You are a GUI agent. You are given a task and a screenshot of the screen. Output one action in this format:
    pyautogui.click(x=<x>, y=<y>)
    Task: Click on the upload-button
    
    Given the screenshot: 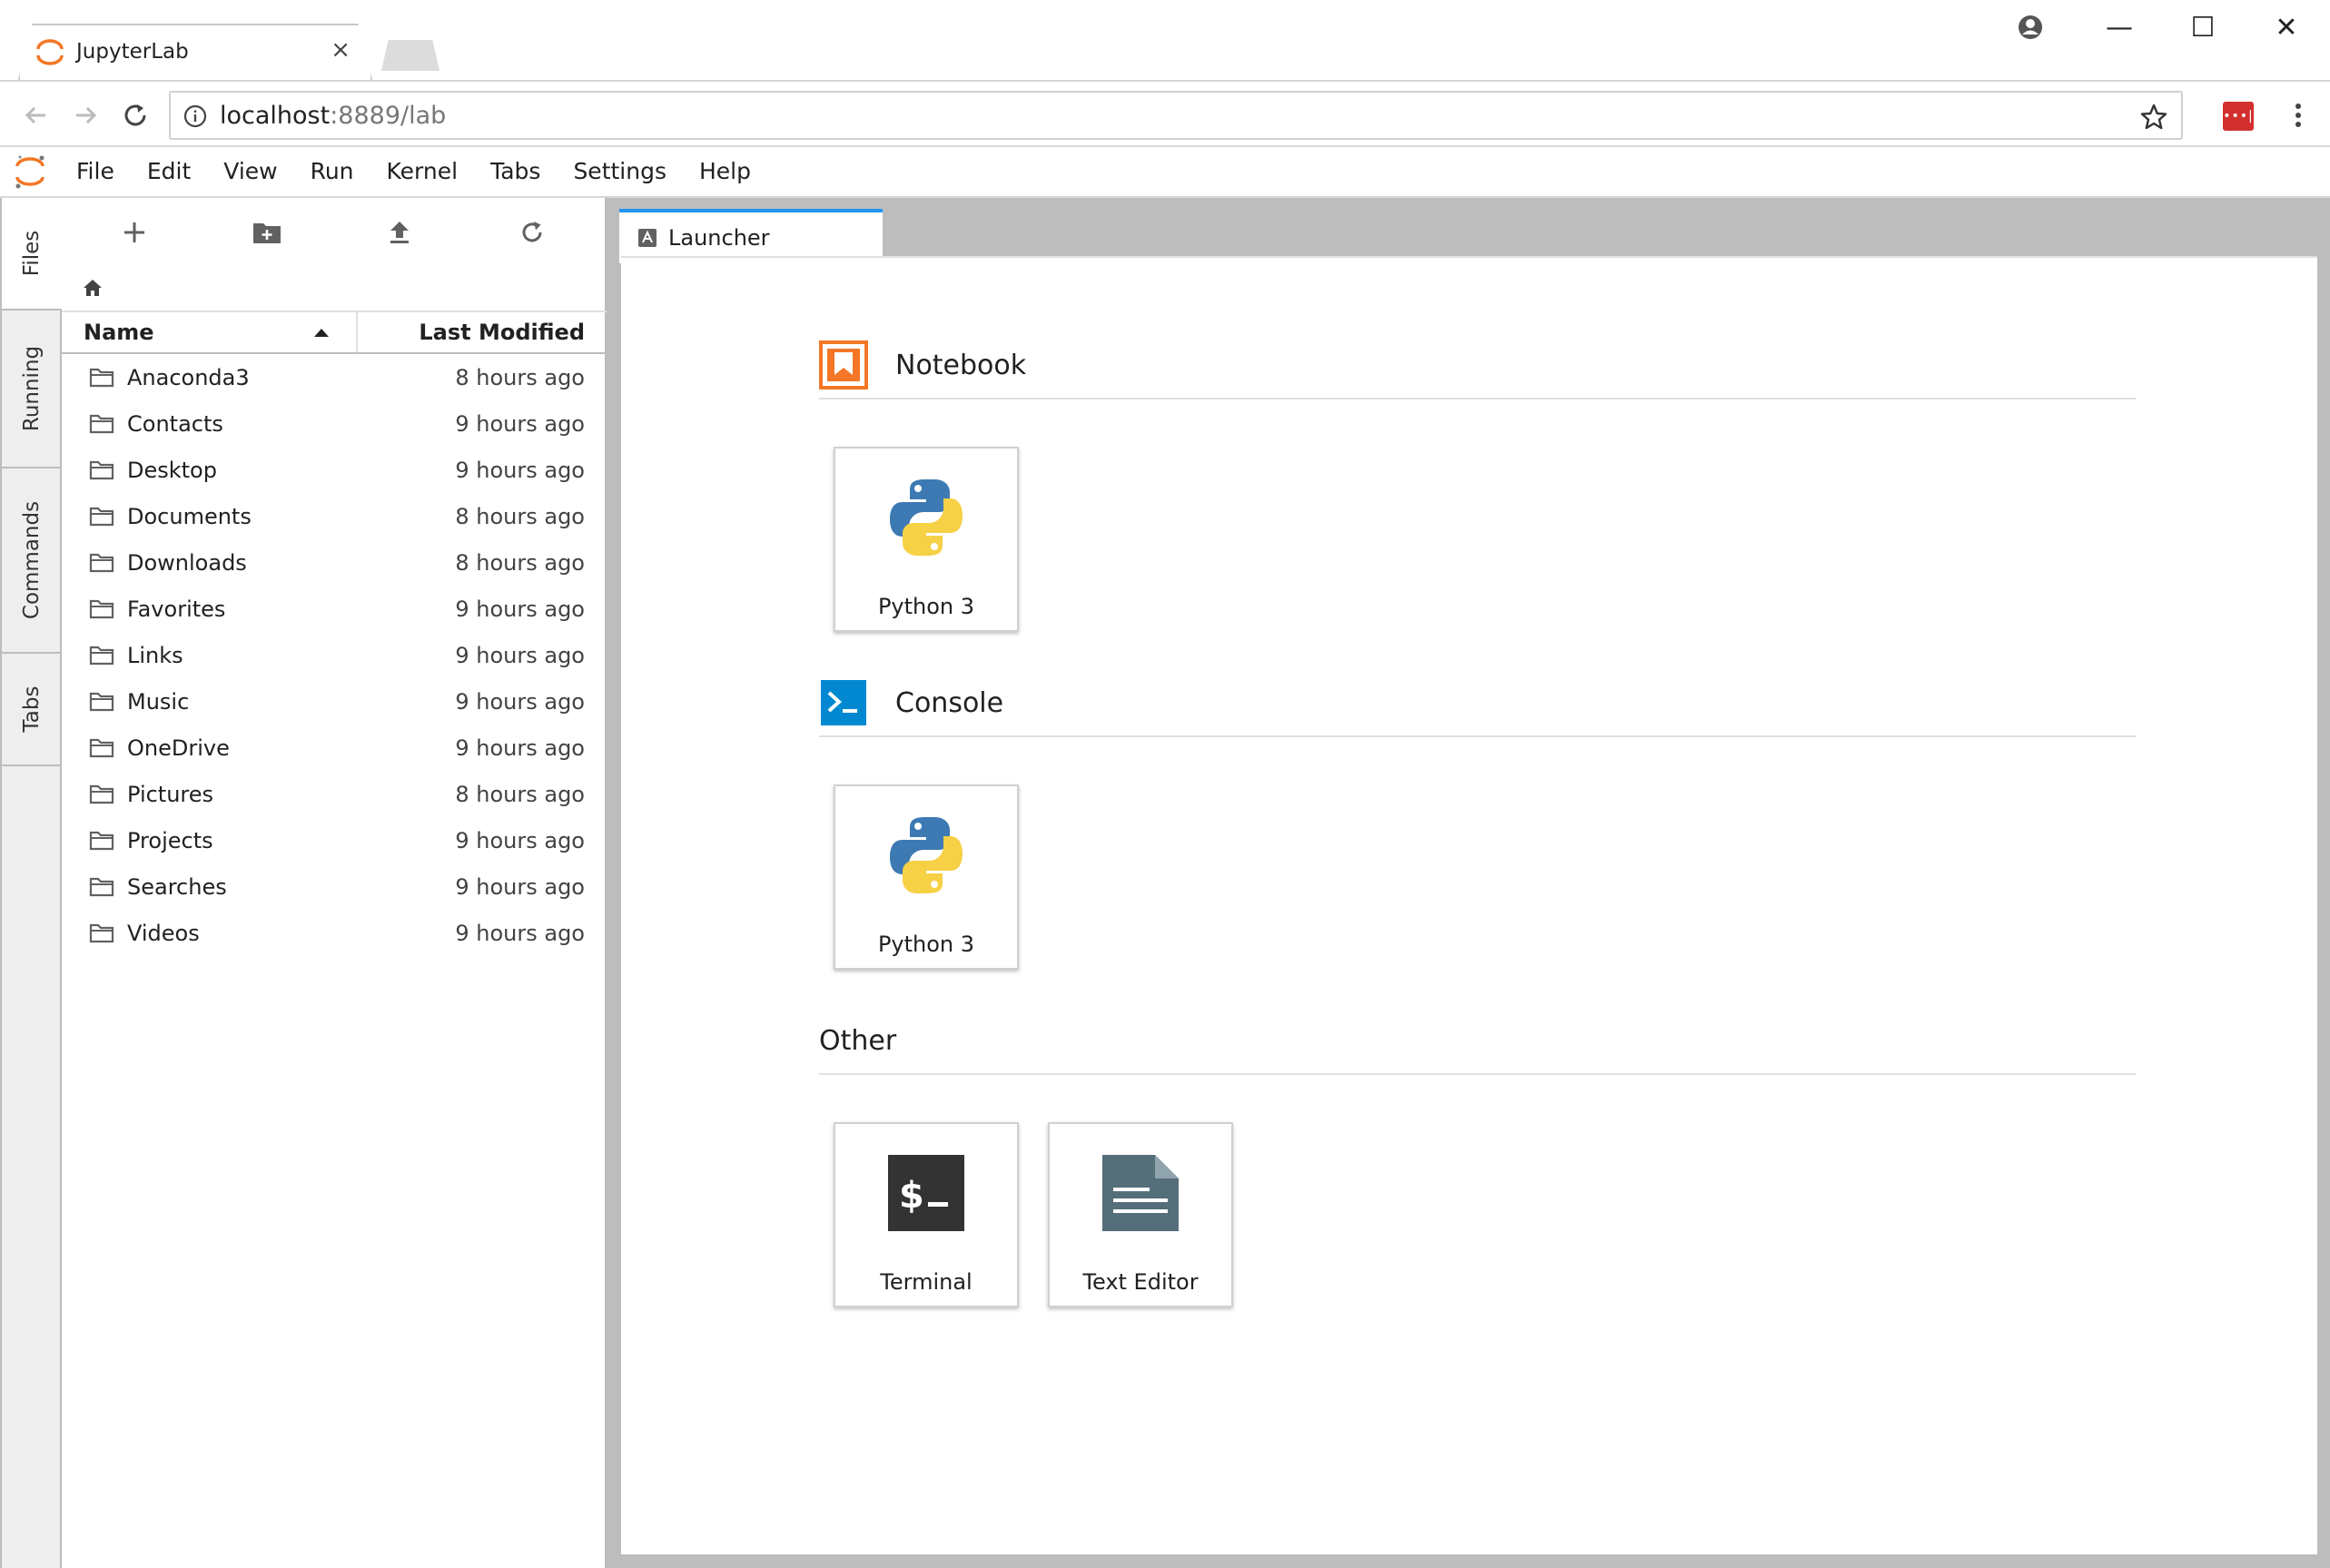 What is the action you would take?
    pyautogui.click(x=399, y=233)
    